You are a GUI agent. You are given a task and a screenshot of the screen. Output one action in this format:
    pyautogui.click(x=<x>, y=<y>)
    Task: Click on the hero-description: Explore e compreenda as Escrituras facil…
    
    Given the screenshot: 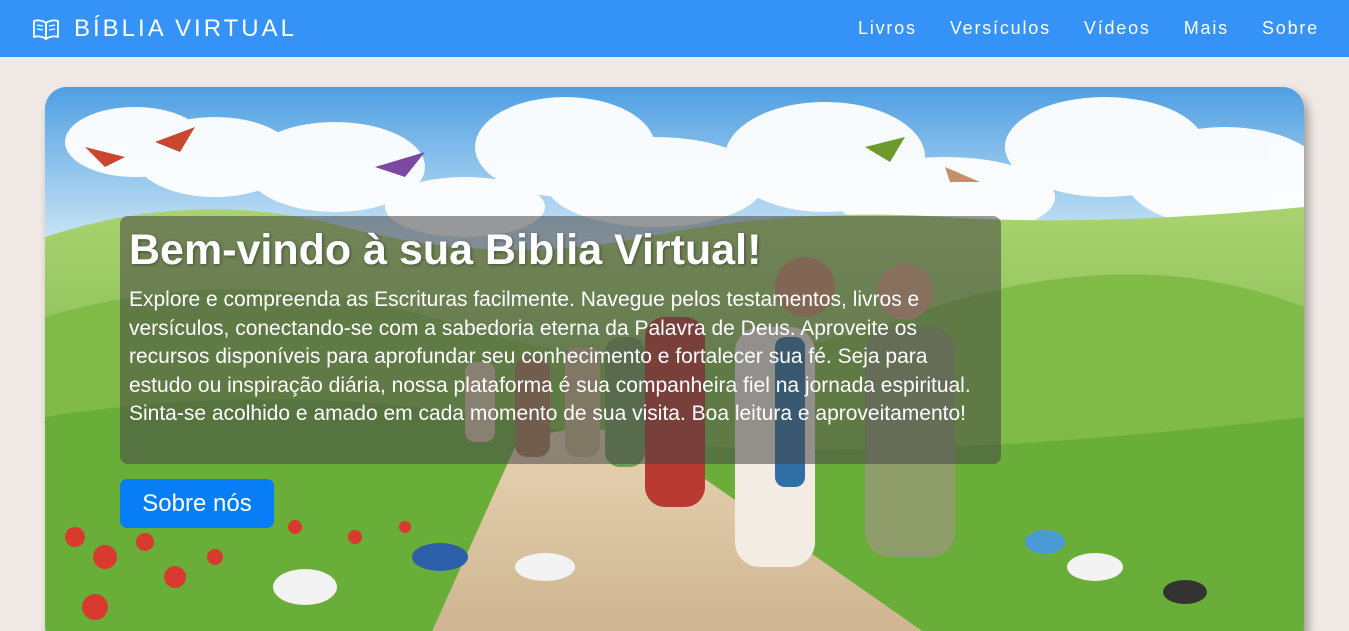 What is the action you would take?
    pyautogui.click(x=550, y=356)
    